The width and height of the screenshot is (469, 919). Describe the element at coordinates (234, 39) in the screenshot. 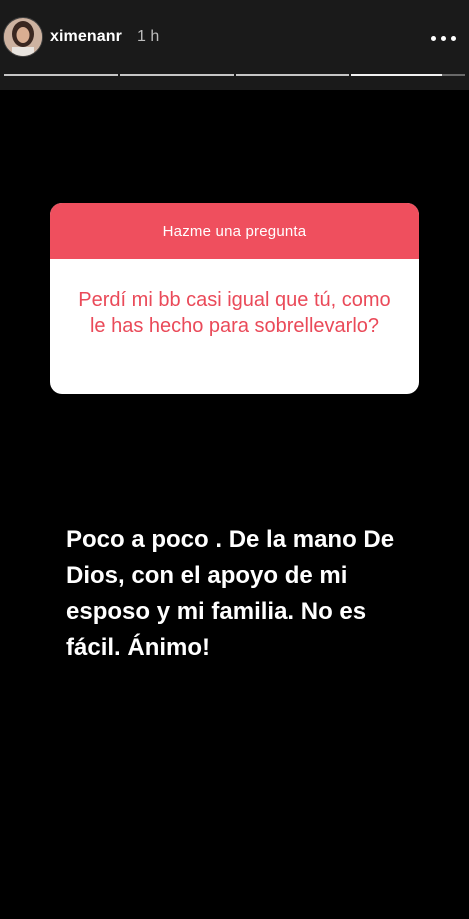

I see `story-header: ximenanr 1 h` at that location.